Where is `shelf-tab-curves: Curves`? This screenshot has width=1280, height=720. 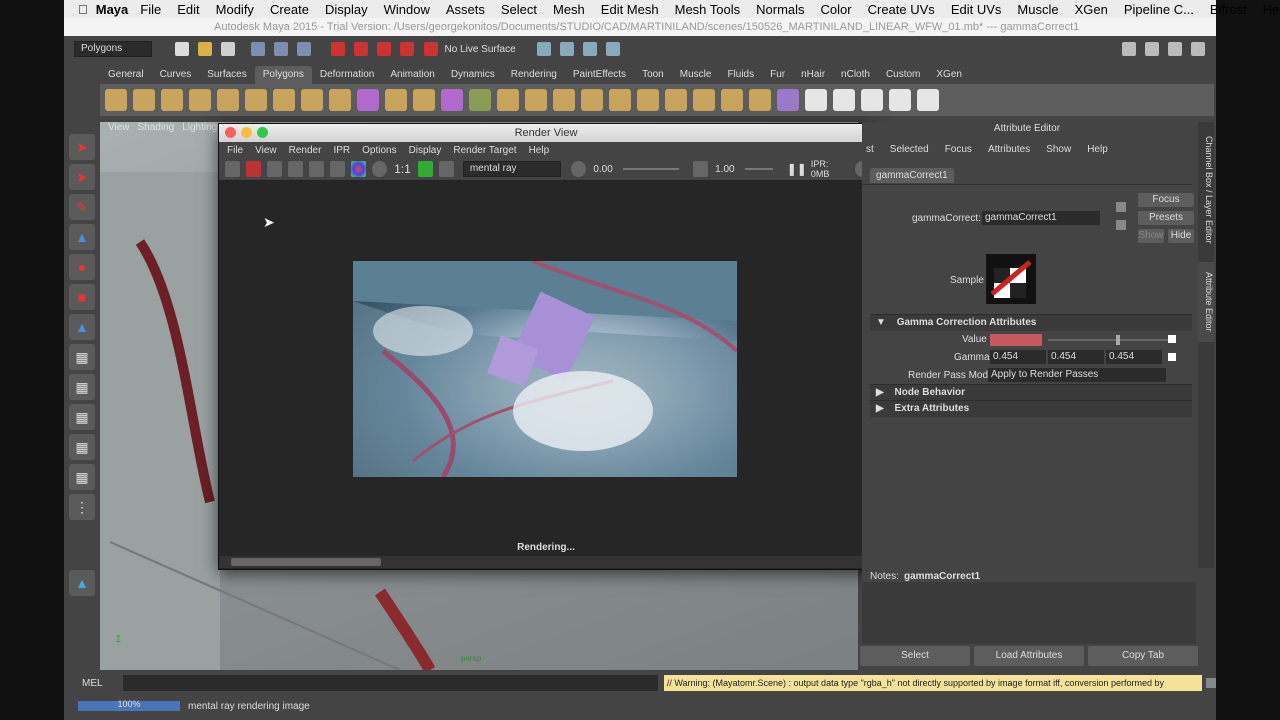 shelf-tab-curves: Curves is located at coordinates (176, 75).